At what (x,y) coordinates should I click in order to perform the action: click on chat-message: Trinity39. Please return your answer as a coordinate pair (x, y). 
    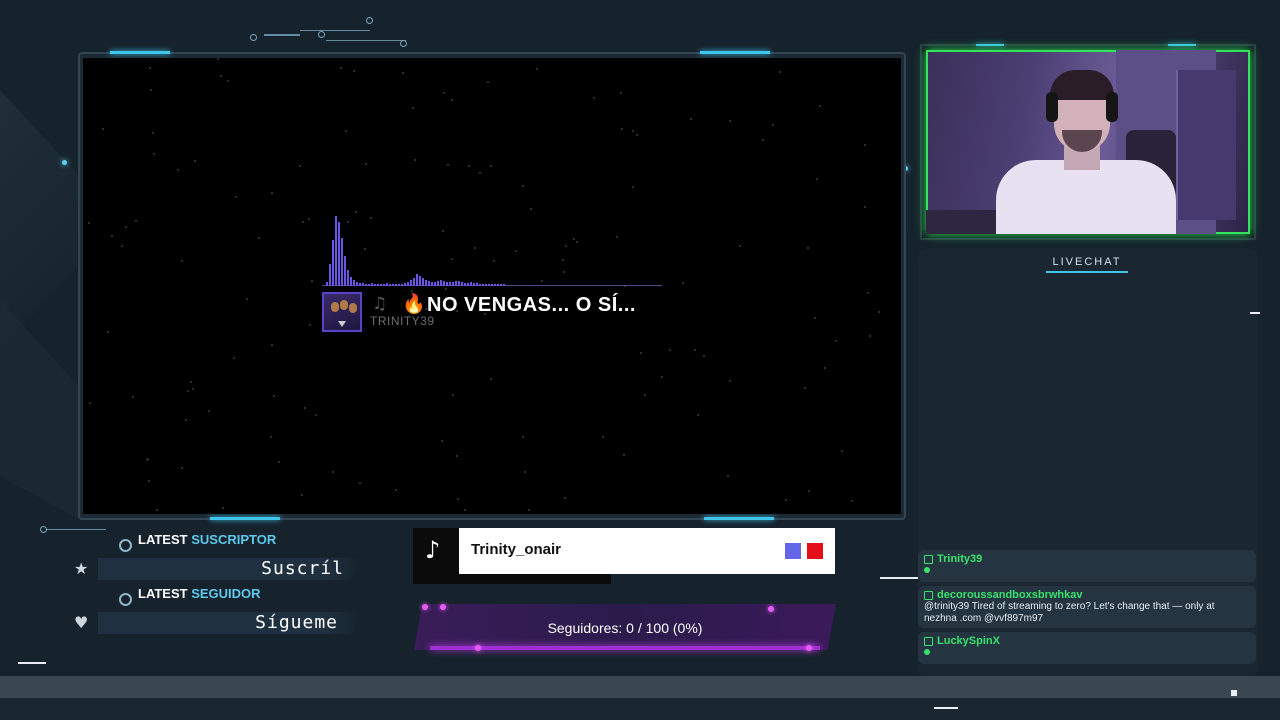
    Looking at the image, I should click on (1087, 566).